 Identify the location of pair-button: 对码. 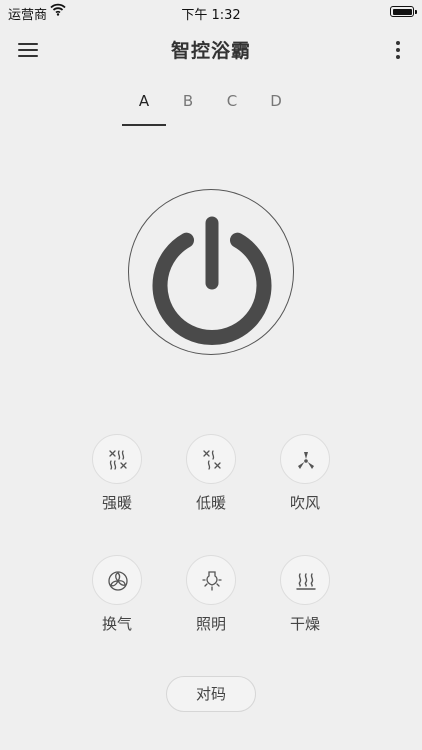
(211, 694).